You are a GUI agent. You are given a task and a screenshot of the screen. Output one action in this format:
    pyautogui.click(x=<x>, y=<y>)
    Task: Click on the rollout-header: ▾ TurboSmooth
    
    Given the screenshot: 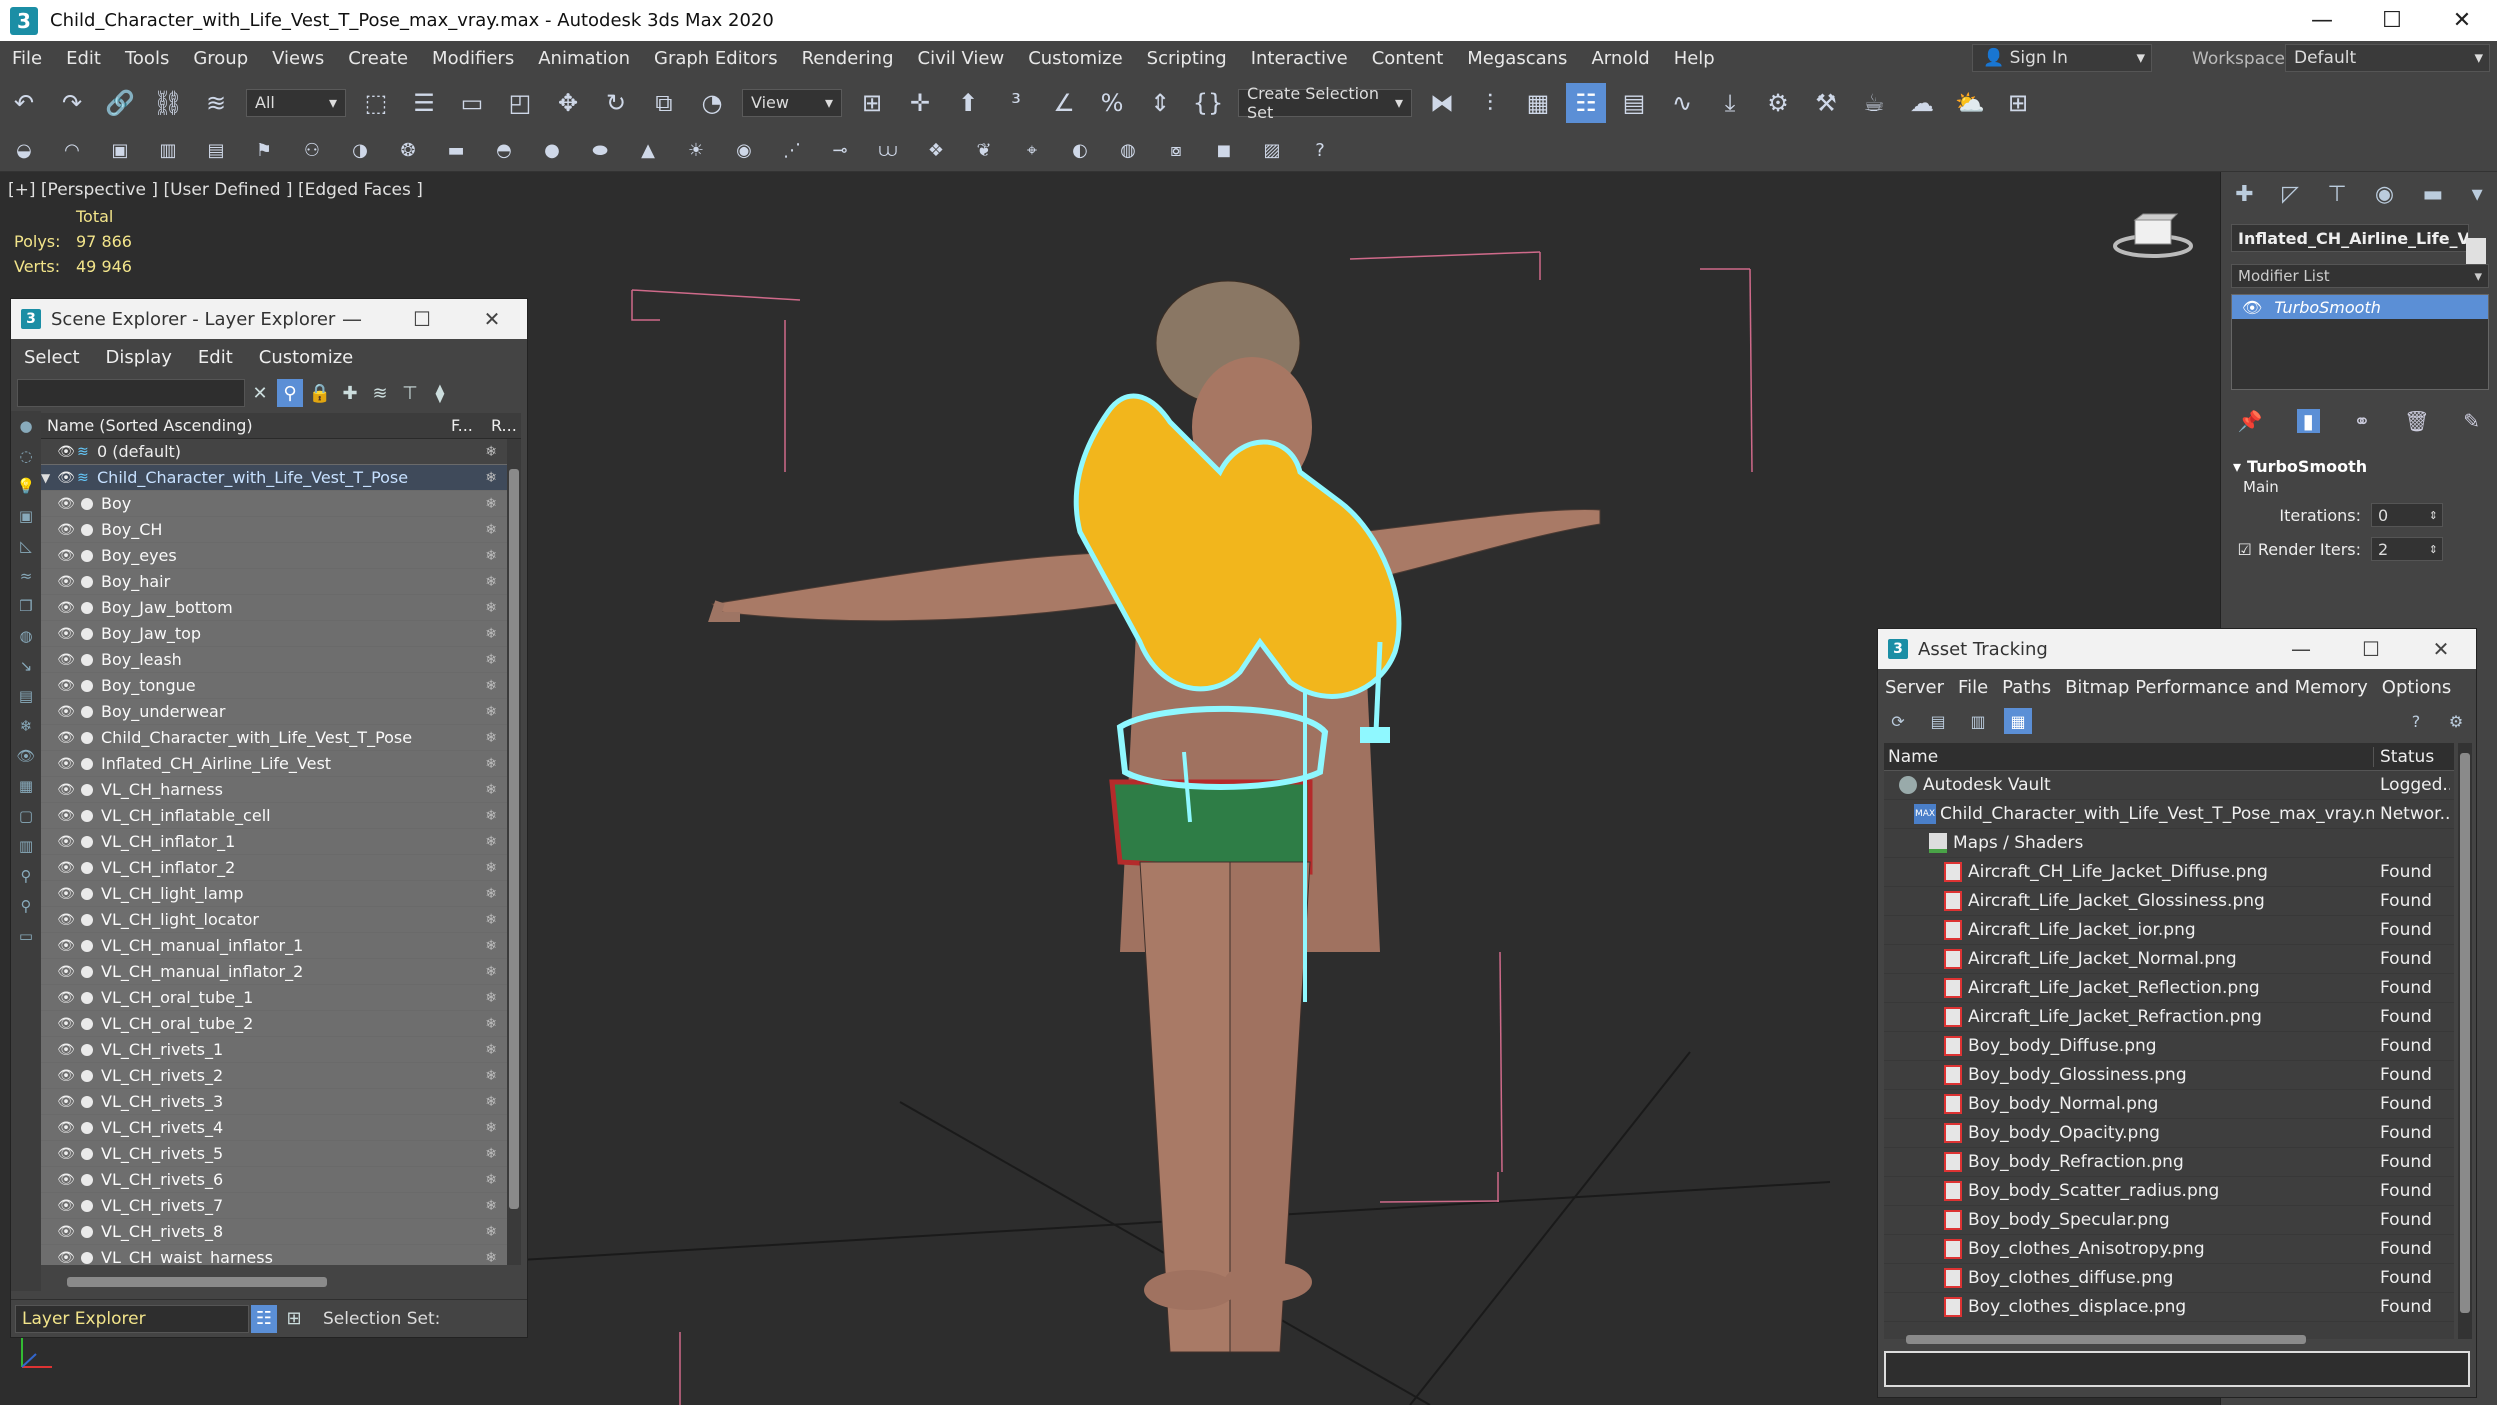 What is the action you would take?
    pyautogui.click(x=2359, y=466)
    